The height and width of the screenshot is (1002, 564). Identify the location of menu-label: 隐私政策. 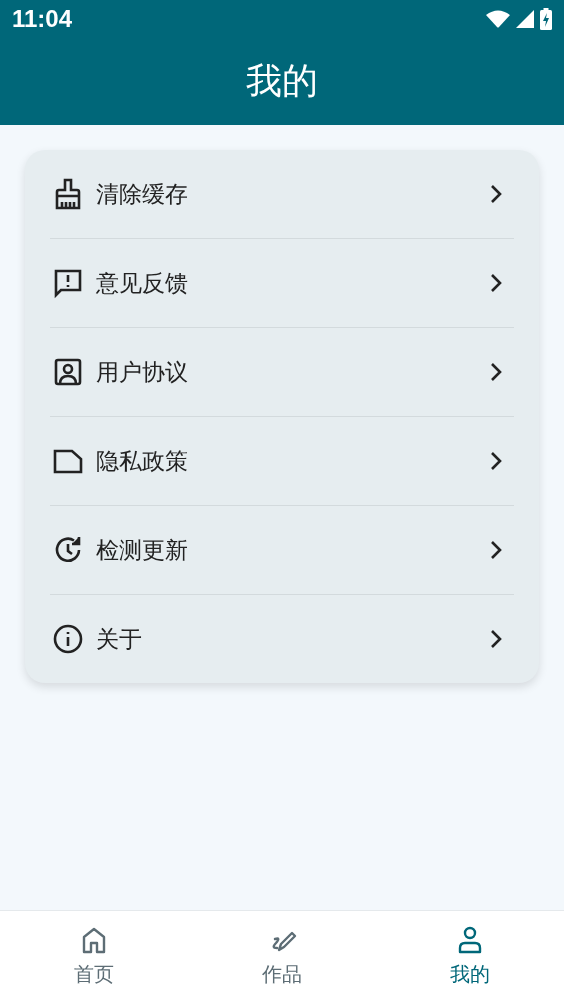
(142, 461).